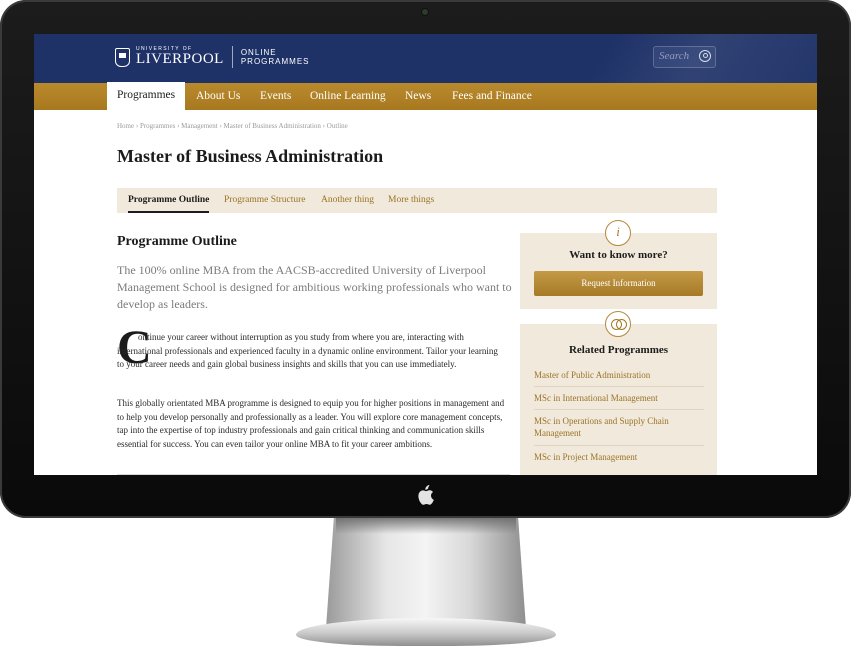  What do you see at coordinates (347, 200) in the screenshot?
I see `tab-another-thing: Another thing` at bounding box center [347, 200].